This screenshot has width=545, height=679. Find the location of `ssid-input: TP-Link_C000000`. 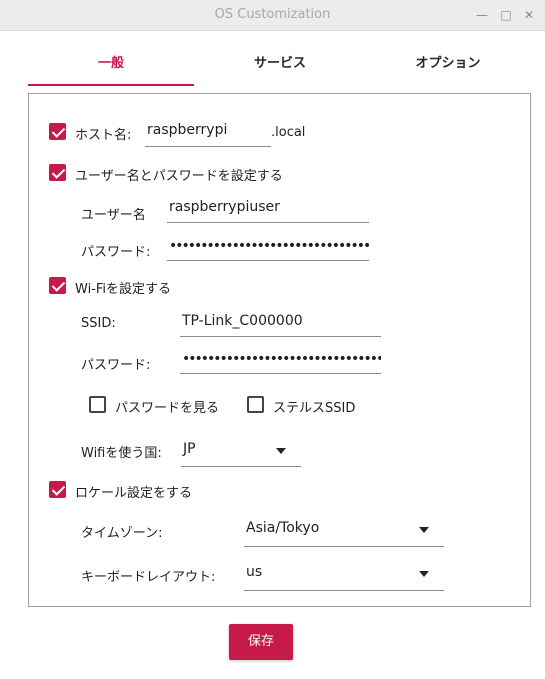

ssid-input: TP-Link_C000000 is located at coordinates (280, 323).